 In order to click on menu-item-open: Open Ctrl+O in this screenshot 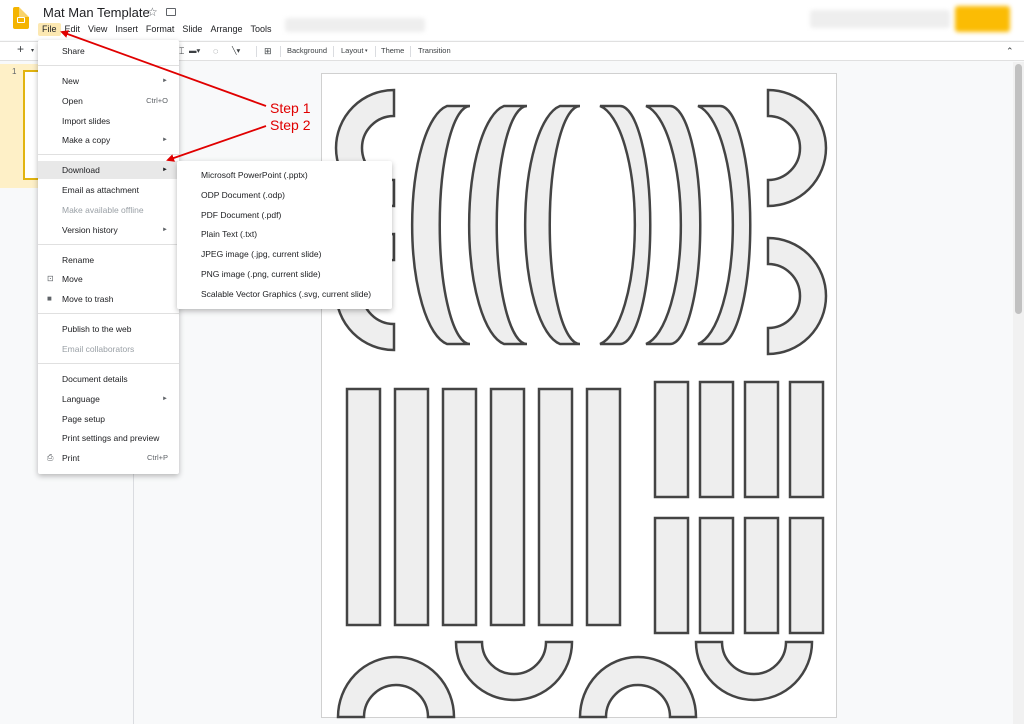, I will do `click(108, 101)`.